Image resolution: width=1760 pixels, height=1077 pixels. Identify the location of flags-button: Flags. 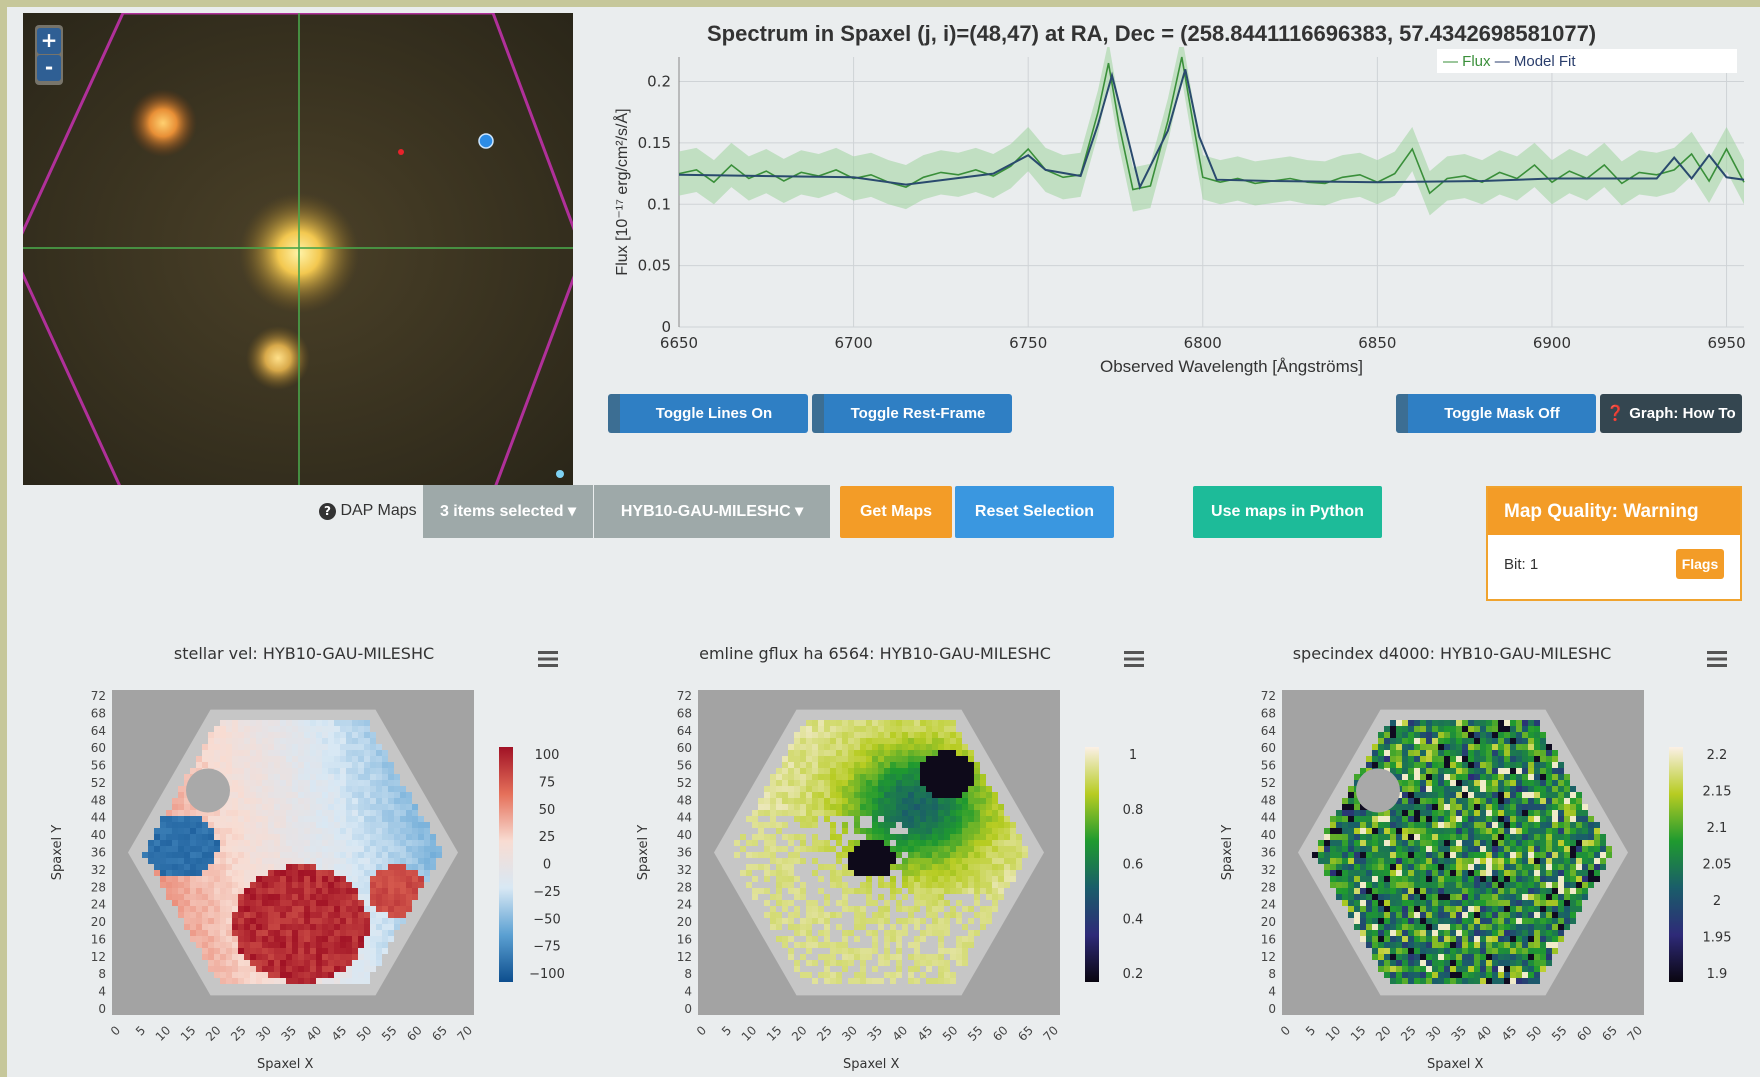
(1700, 564).